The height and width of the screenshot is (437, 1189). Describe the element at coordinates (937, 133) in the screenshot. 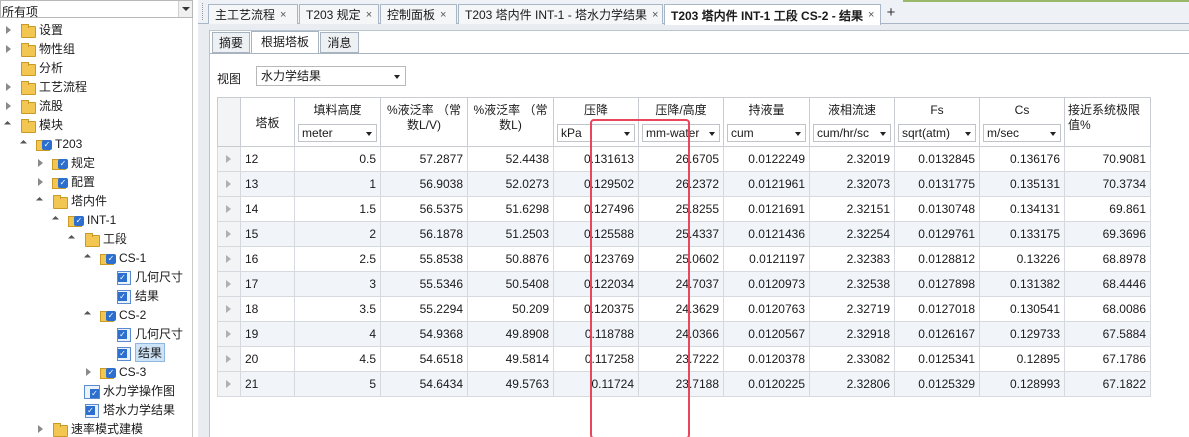

I see `unit-select: sqrt(atm)` at that location.